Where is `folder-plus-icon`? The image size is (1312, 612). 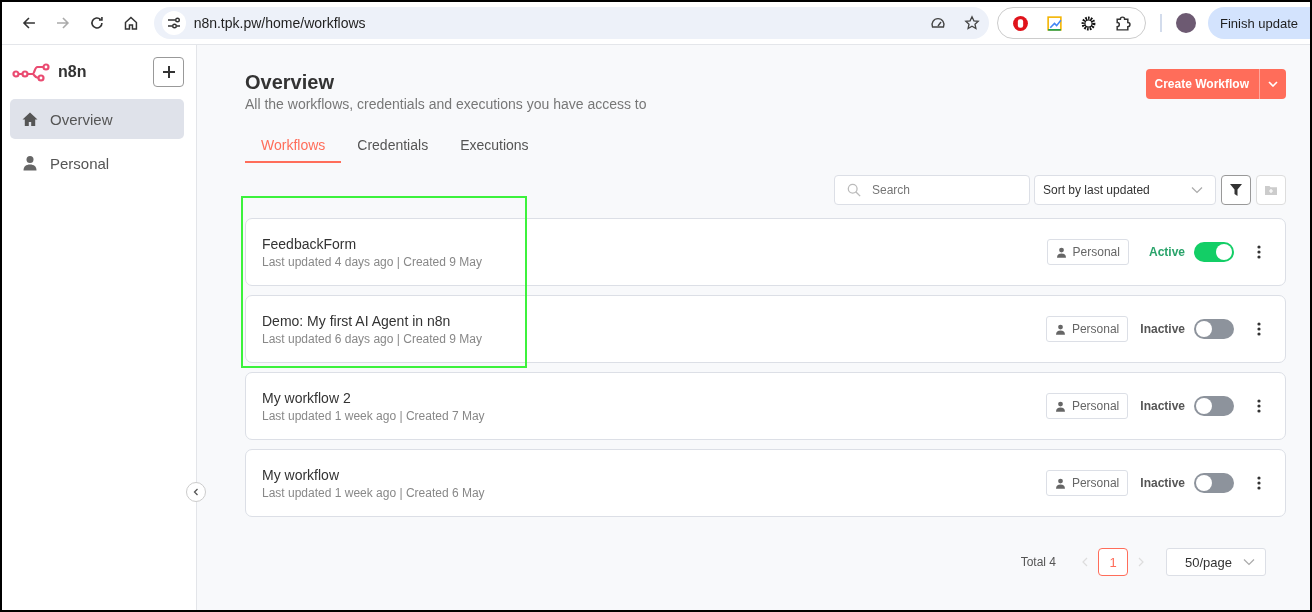 folder-plus-icon is located at coordinates (1271, 190).